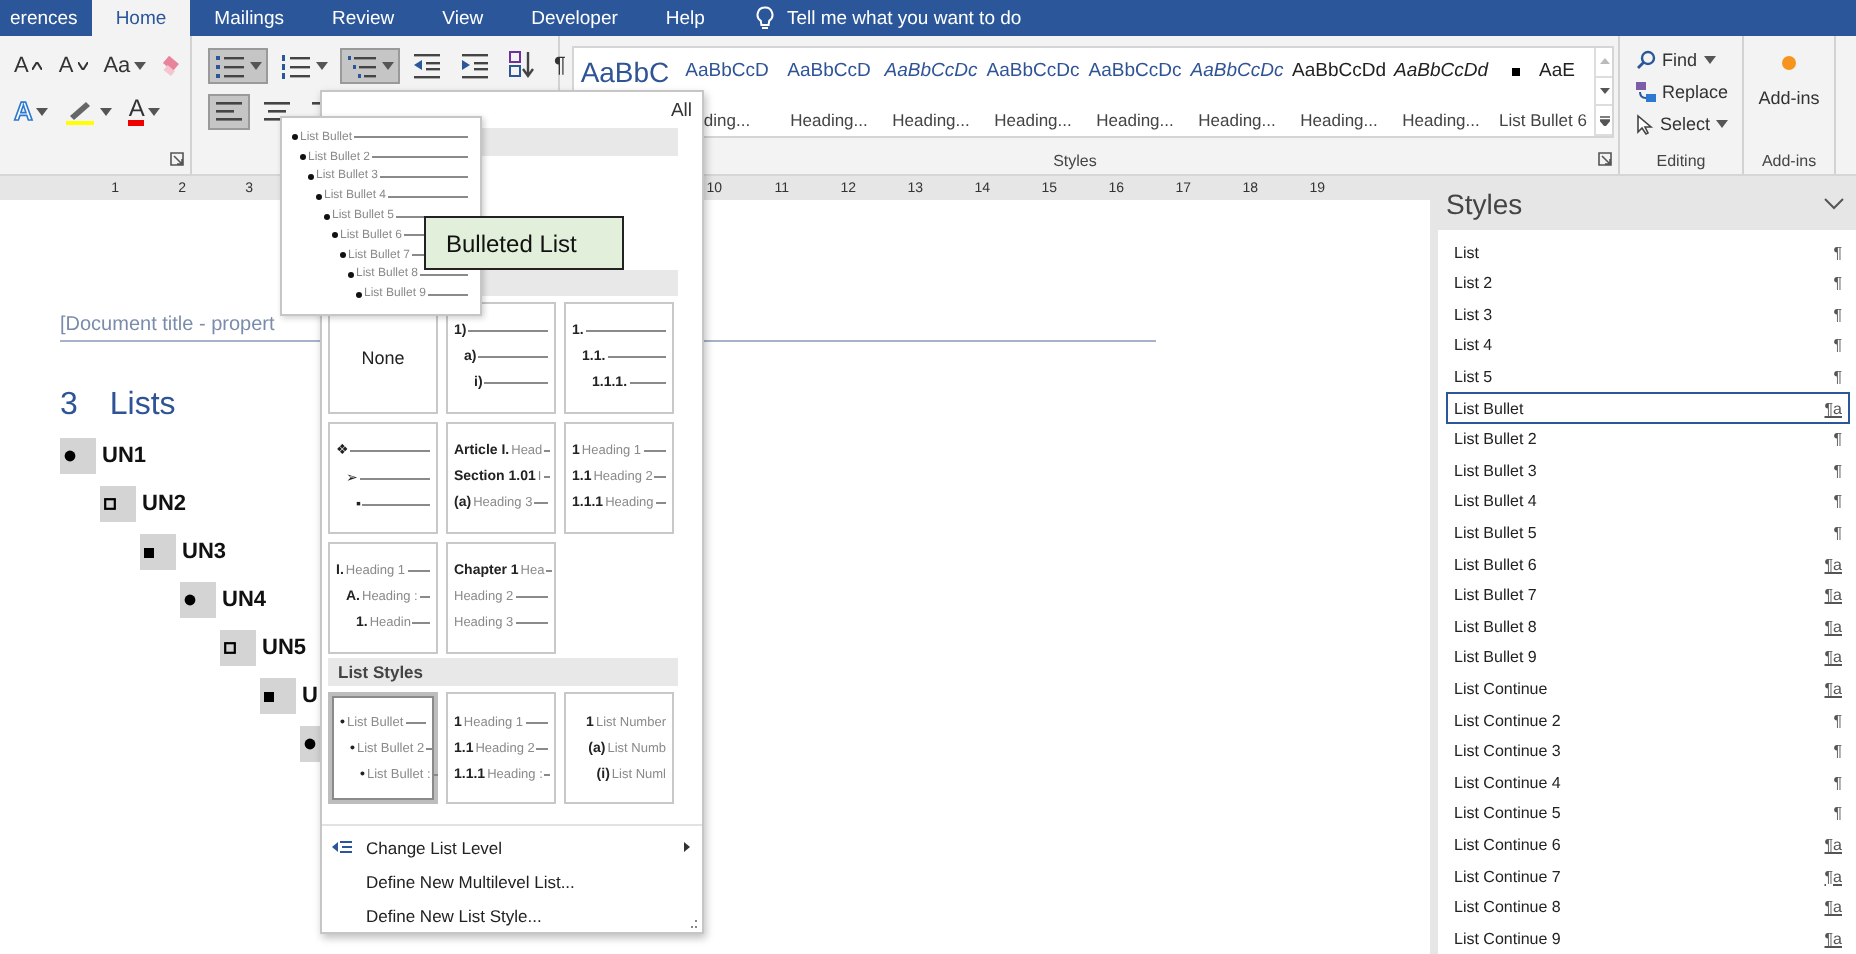 This screenshot has height=954, width=1856. What do you see at coordinates (427, 65) in the screenshot?
I see `decrease-indent-icon` at bounding box center [427, 65].